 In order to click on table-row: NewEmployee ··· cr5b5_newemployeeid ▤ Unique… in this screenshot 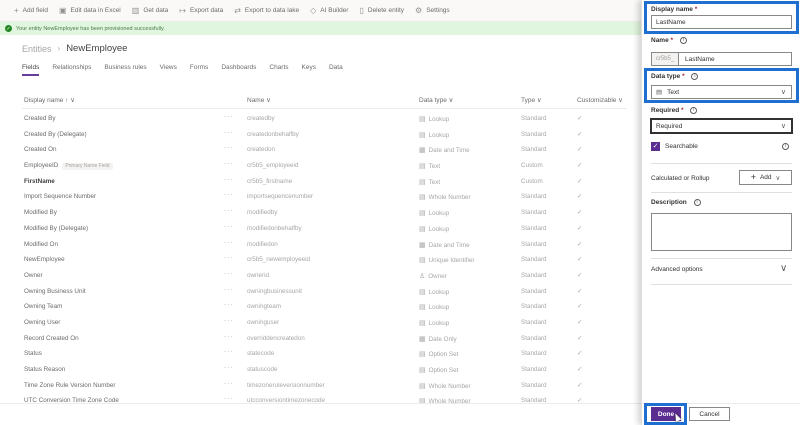, I will do `click(320, 261)`.